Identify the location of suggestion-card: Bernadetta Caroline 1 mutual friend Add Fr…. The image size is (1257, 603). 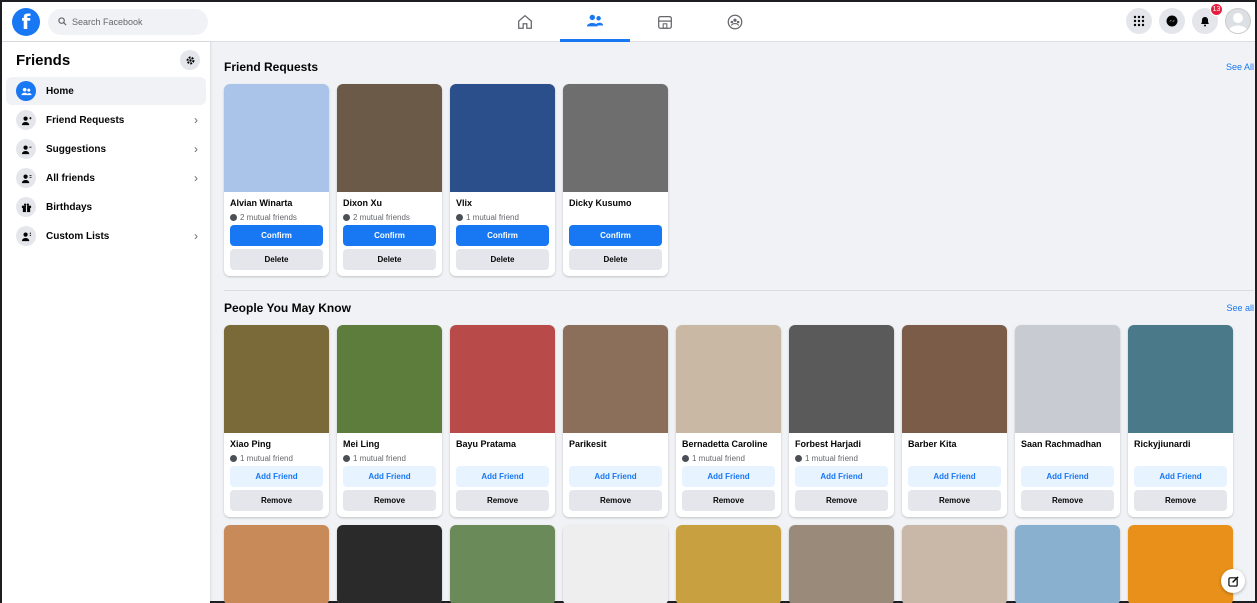
(728, 421).